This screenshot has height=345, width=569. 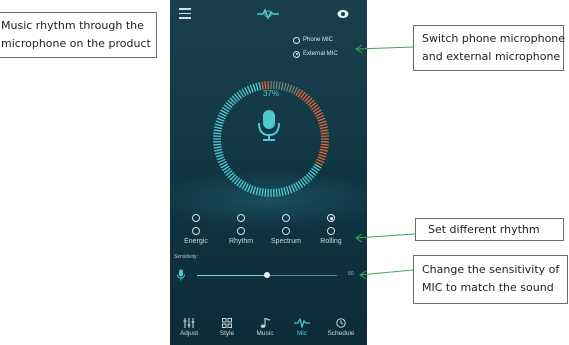 I want to click on tab-label: Schedule, so click(x=341, y=333).